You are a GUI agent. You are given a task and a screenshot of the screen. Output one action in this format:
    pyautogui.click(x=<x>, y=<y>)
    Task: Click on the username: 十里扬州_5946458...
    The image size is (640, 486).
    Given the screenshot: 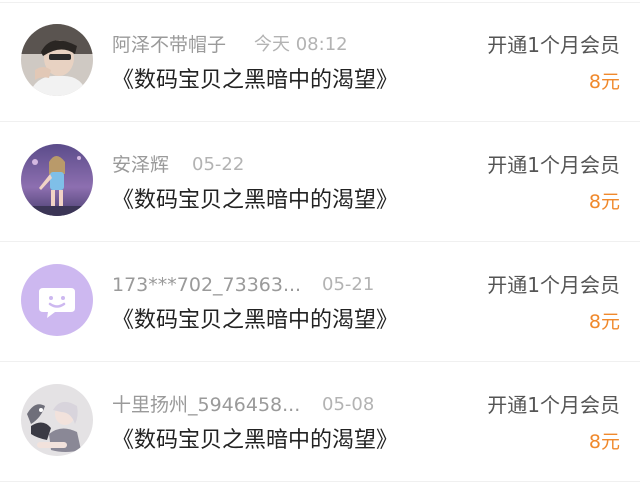 What is the action you would take?
    pyautogui.click(x=206, y=405)
    